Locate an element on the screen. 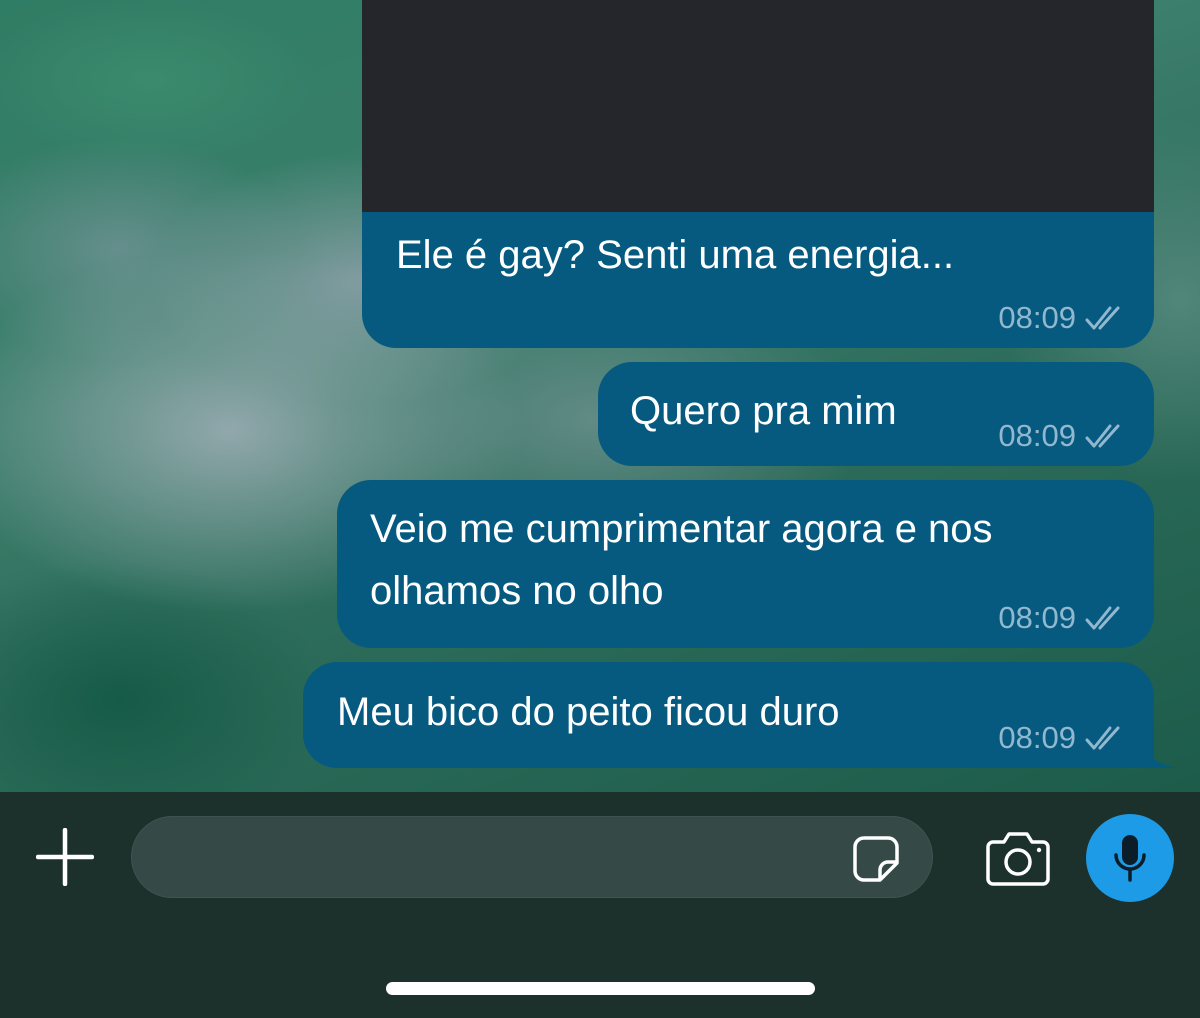 The width and height of the screenshot is (1200, 1018). message-text-line-2: olhamos no olho is located at coordinates (517, 591).